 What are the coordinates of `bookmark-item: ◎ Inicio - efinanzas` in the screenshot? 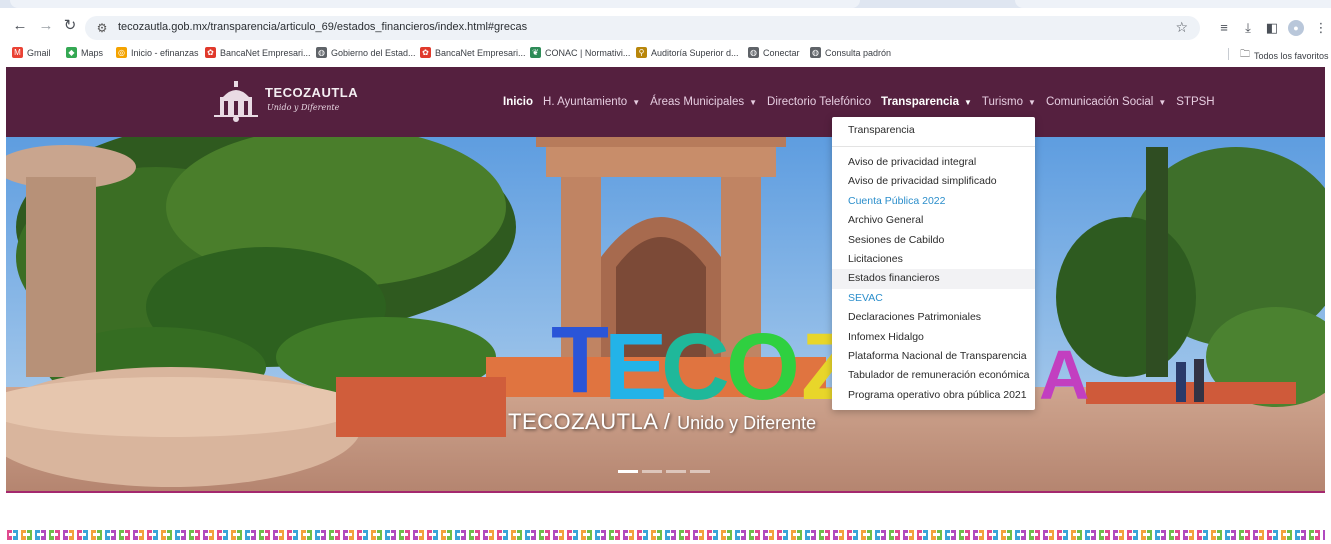 It's located at (157, 52).